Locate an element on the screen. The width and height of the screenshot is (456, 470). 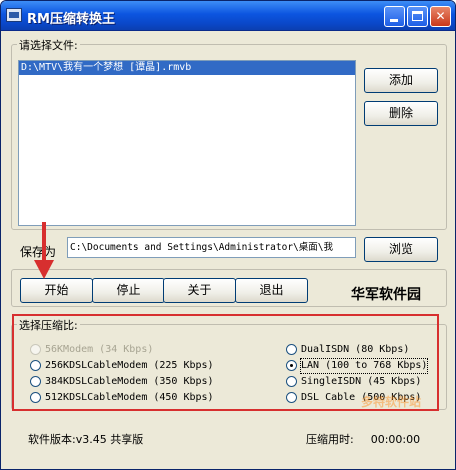
compression-time: 压缩用时: 00:00:00 is located at coordinates (363, 439).